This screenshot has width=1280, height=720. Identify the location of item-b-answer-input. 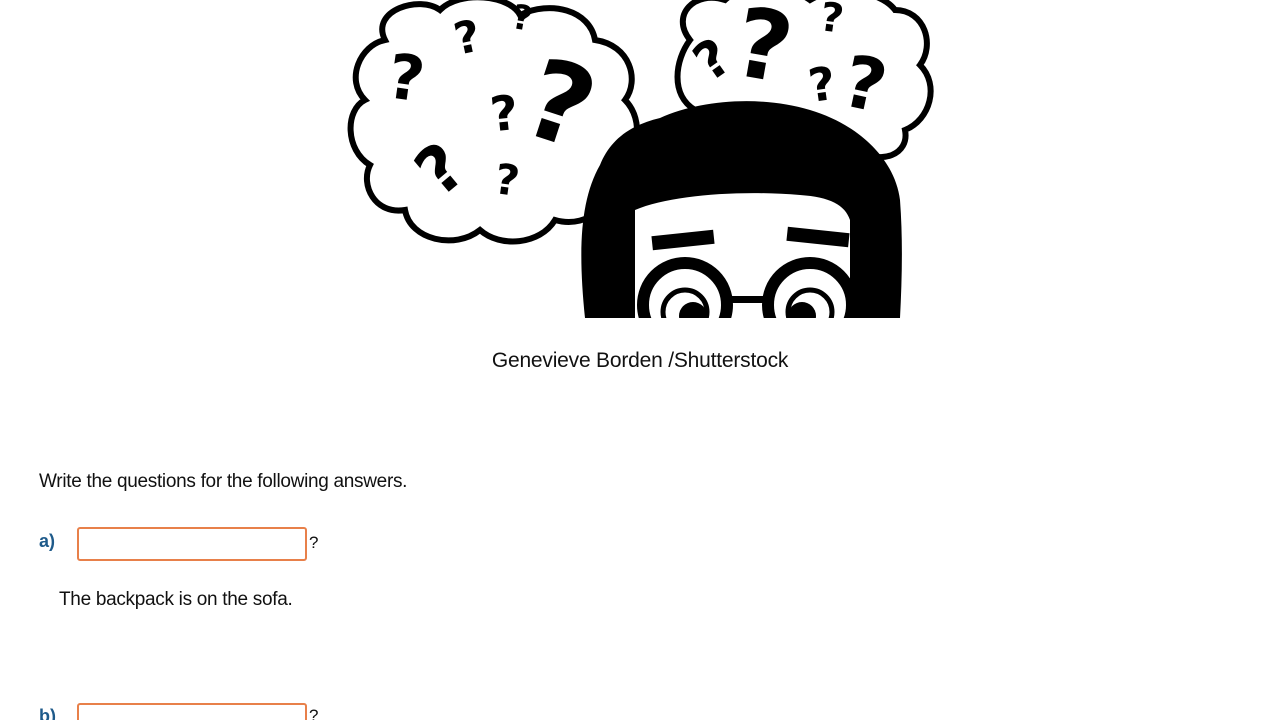
(192, 711).